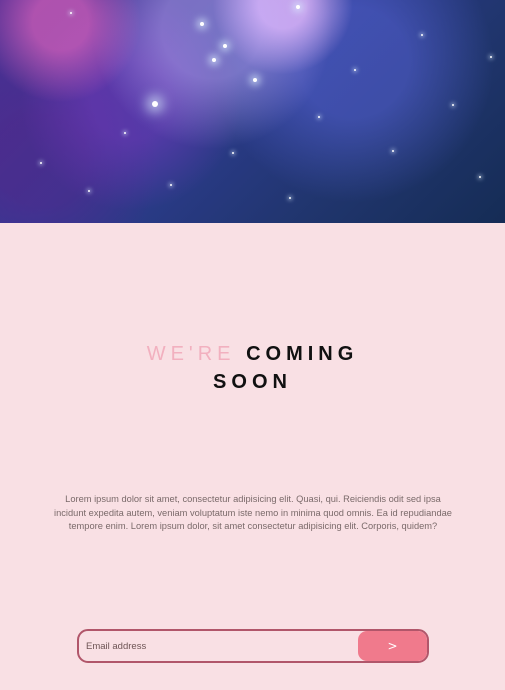 The width and height of the screenshot is (505, 690). I want to click on email-signup-form: >, so click(253, 646).